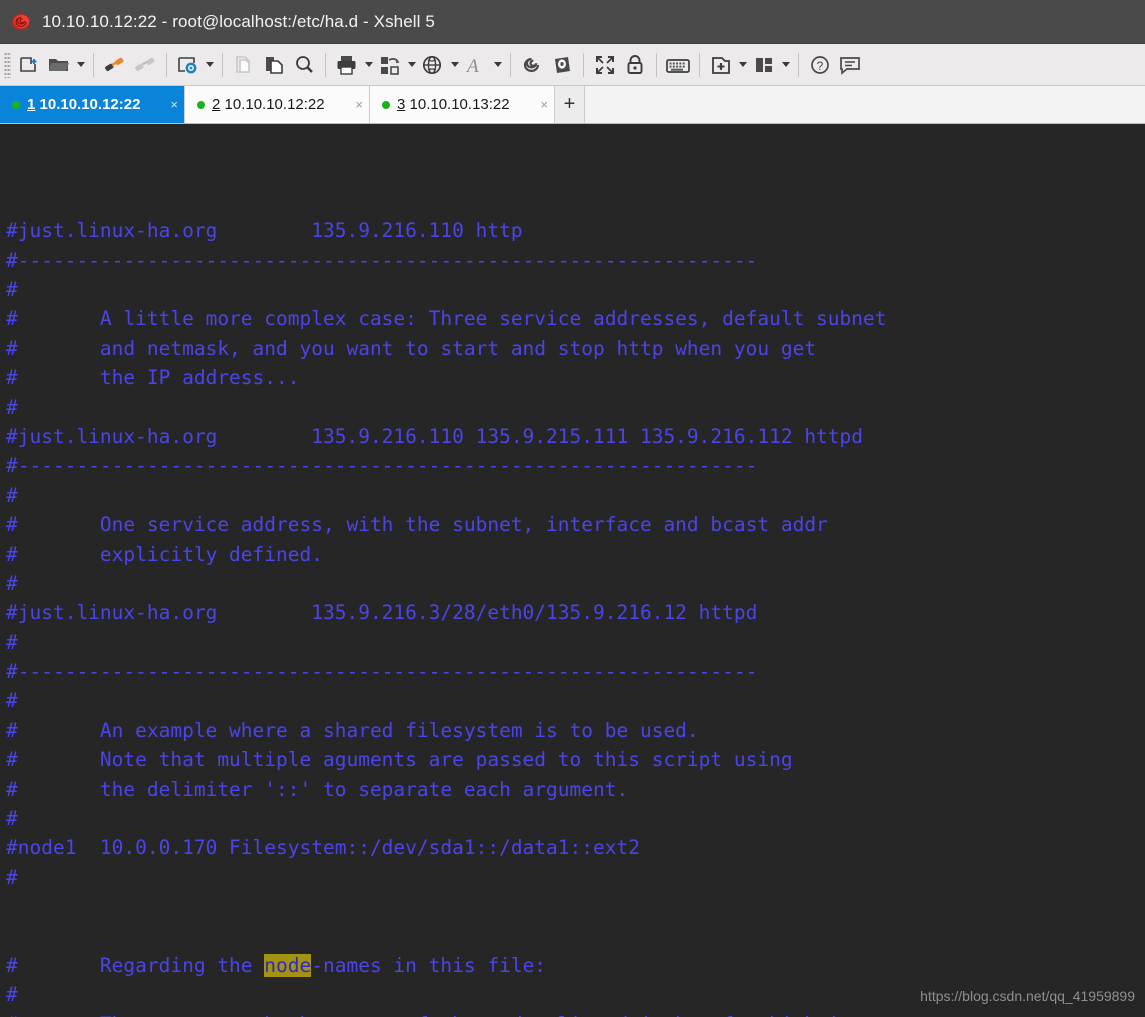 Image resolution: width=1145 pixels, height=1017 pixels. I want to click on font-dropdown-caret-icon, so click(497, 65).